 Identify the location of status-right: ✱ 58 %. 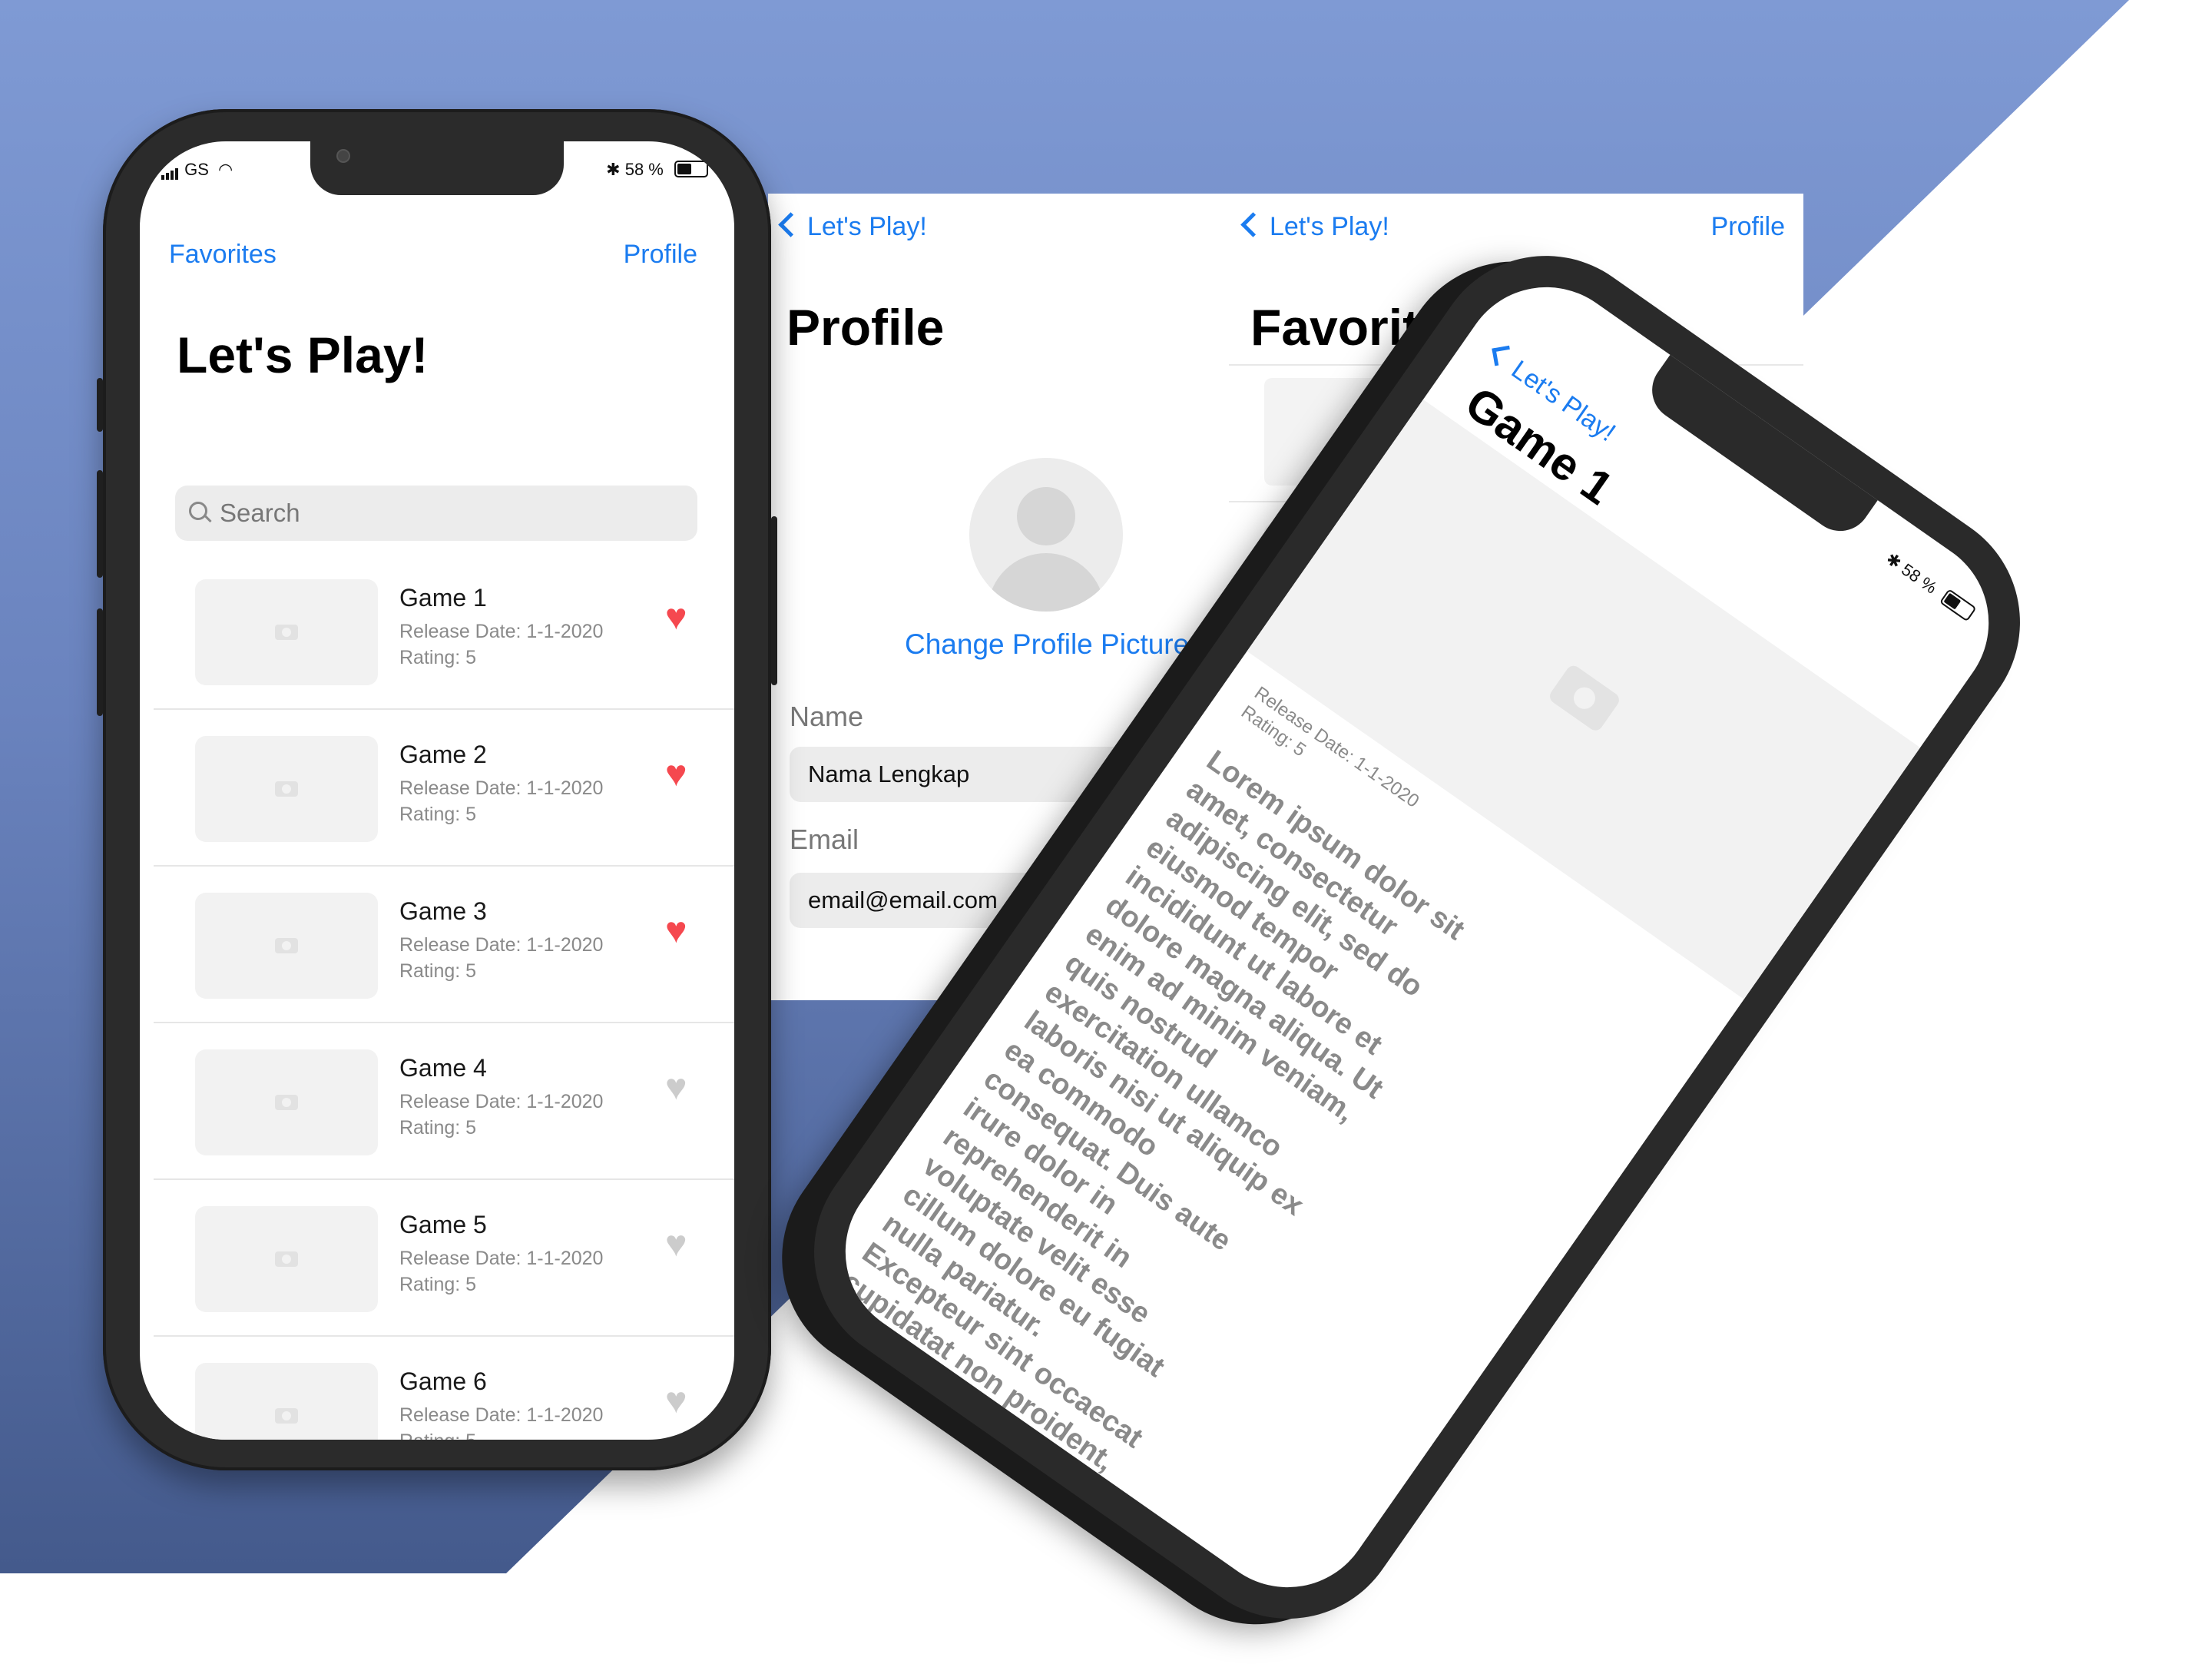
(657, 170).